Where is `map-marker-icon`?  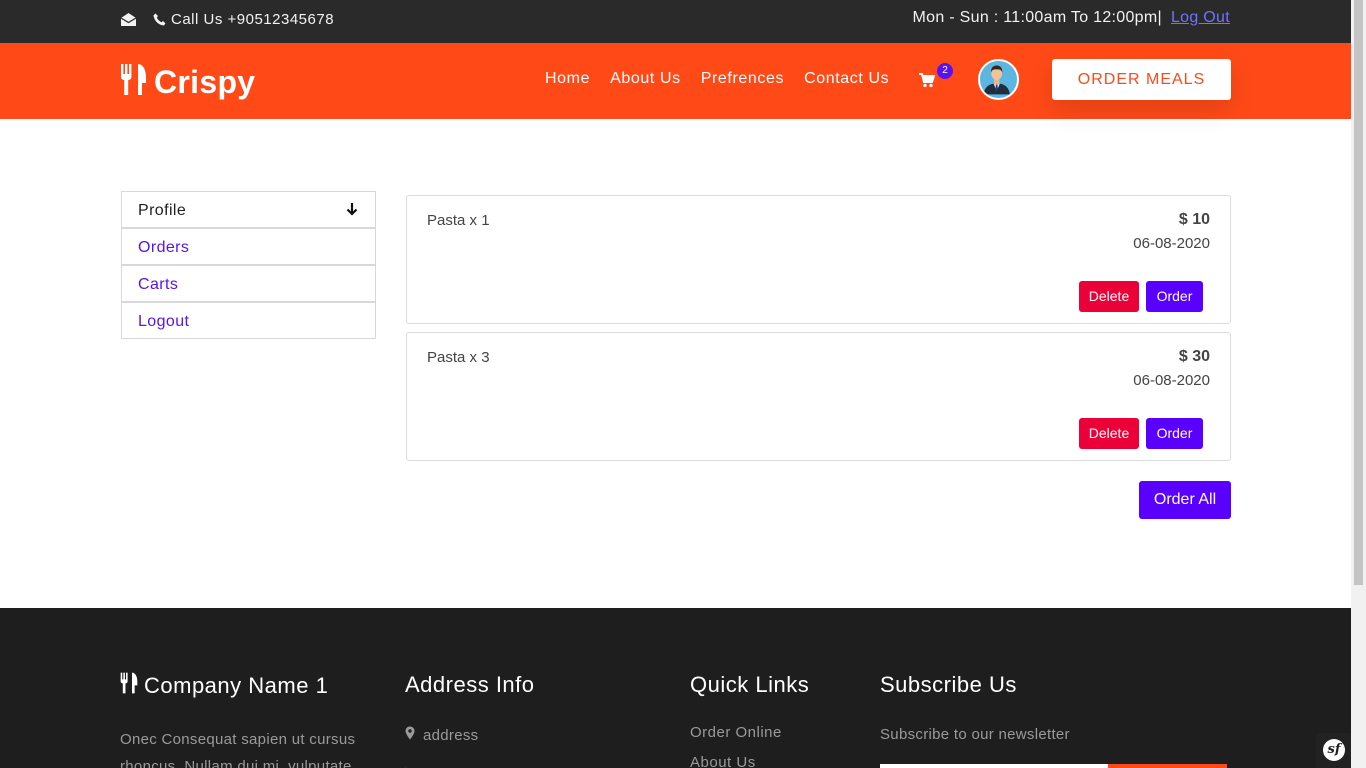 map-marker-icon is located at coordinates (414, 735).